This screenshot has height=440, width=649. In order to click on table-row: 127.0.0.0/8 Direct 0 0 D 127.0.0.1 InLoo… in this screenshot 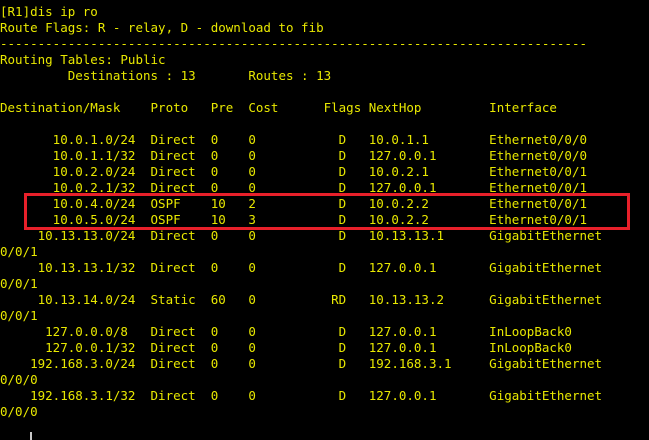, I will do `click(286, 331)`.